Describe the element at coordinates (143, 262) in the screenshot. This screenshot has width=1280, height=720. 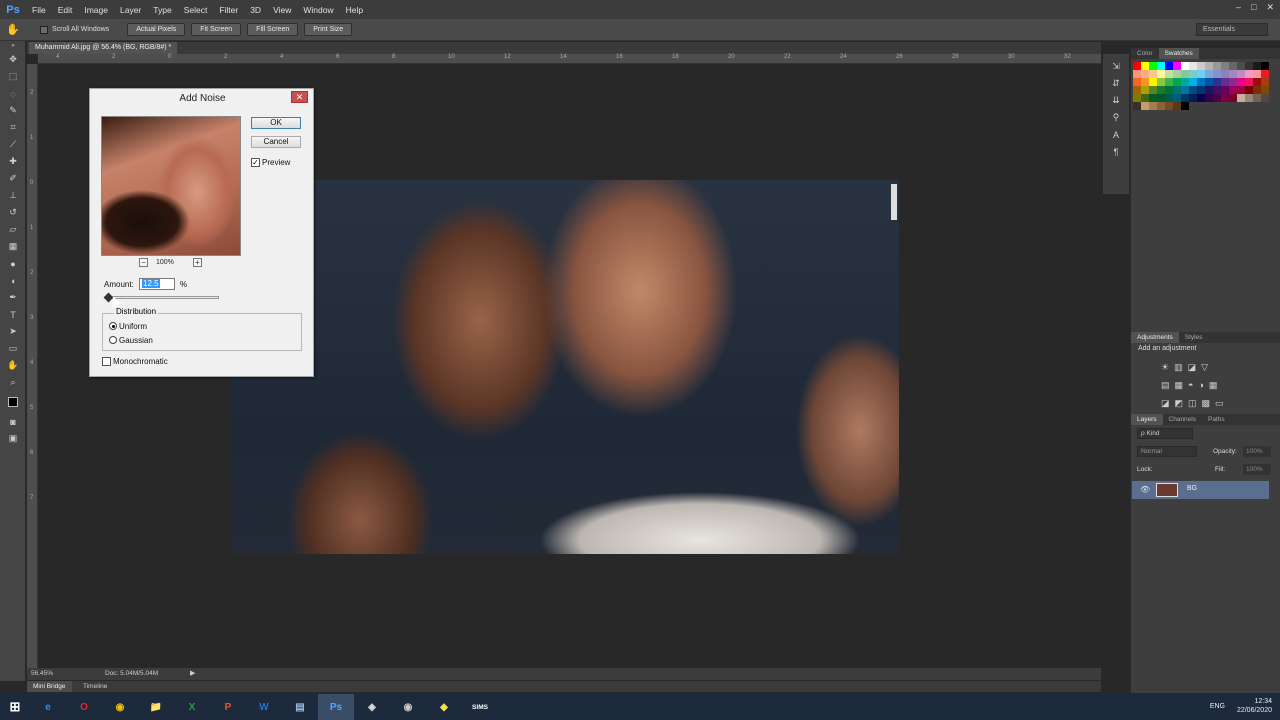
I see `zoom-out-icon: −` at that location.